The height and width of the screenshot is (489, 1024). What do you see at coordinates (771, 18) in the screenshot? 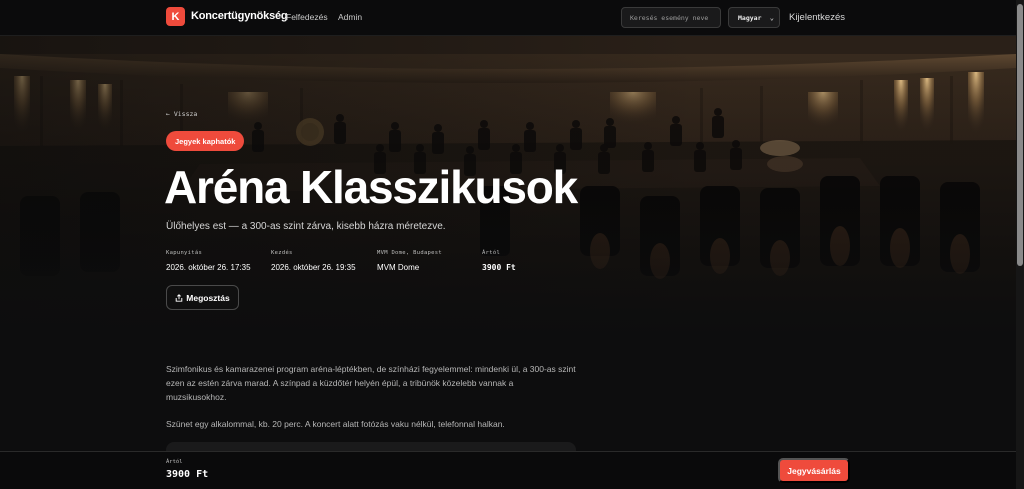
I see `chevron-down-icon: ⌄` at bounding box center [771, 18].